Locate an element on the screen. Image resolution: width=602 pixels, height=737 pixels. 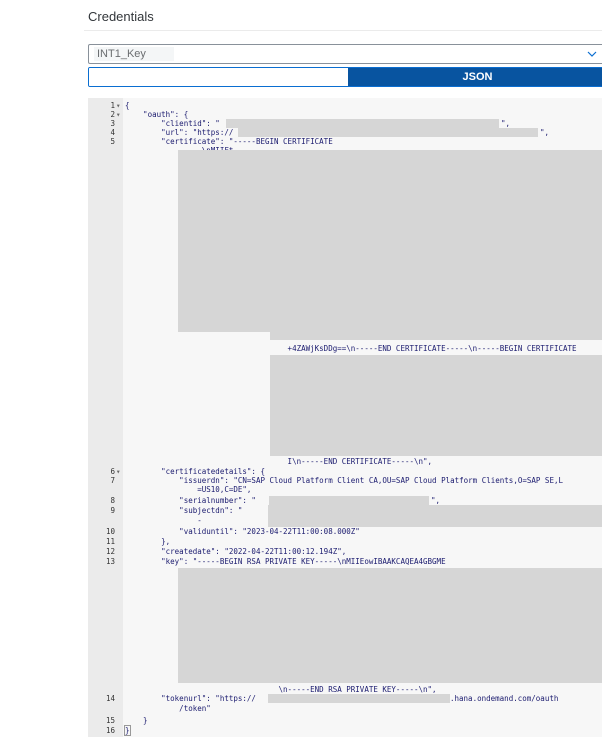
chevron-down-icon is located at coordinates (592, 54).